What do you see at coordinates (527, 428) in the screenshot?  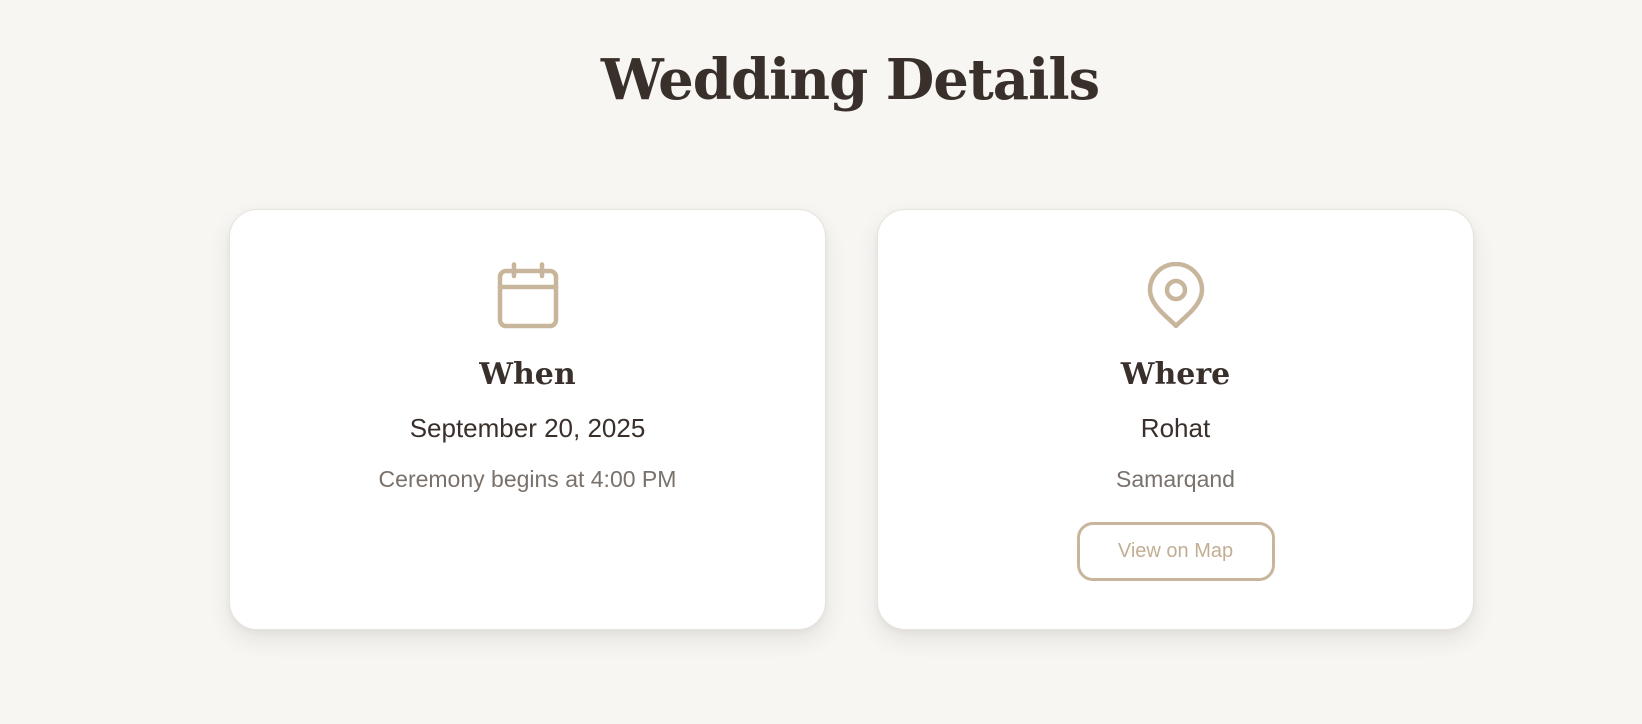 I see `event-date: September 20, 2025` at bounding box center [527, 428].